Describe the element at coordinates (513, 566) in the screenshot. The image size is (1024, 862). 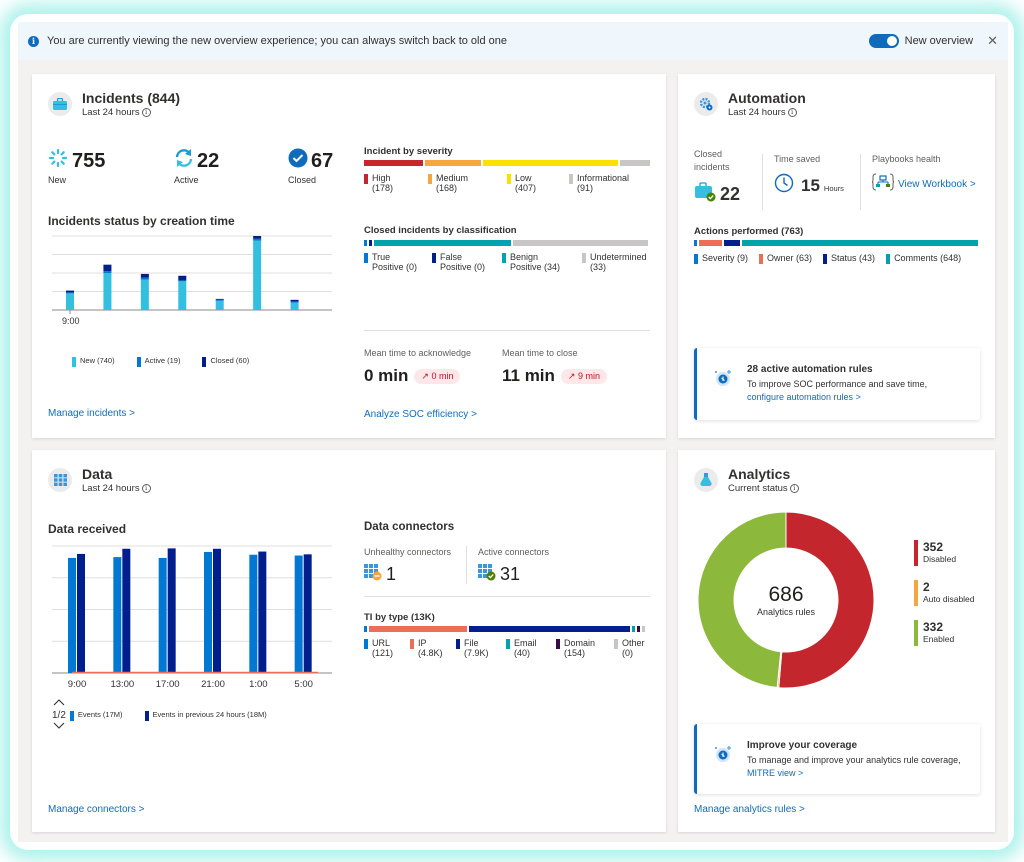
I see `active-connectors: Active connectors 31` at that location.